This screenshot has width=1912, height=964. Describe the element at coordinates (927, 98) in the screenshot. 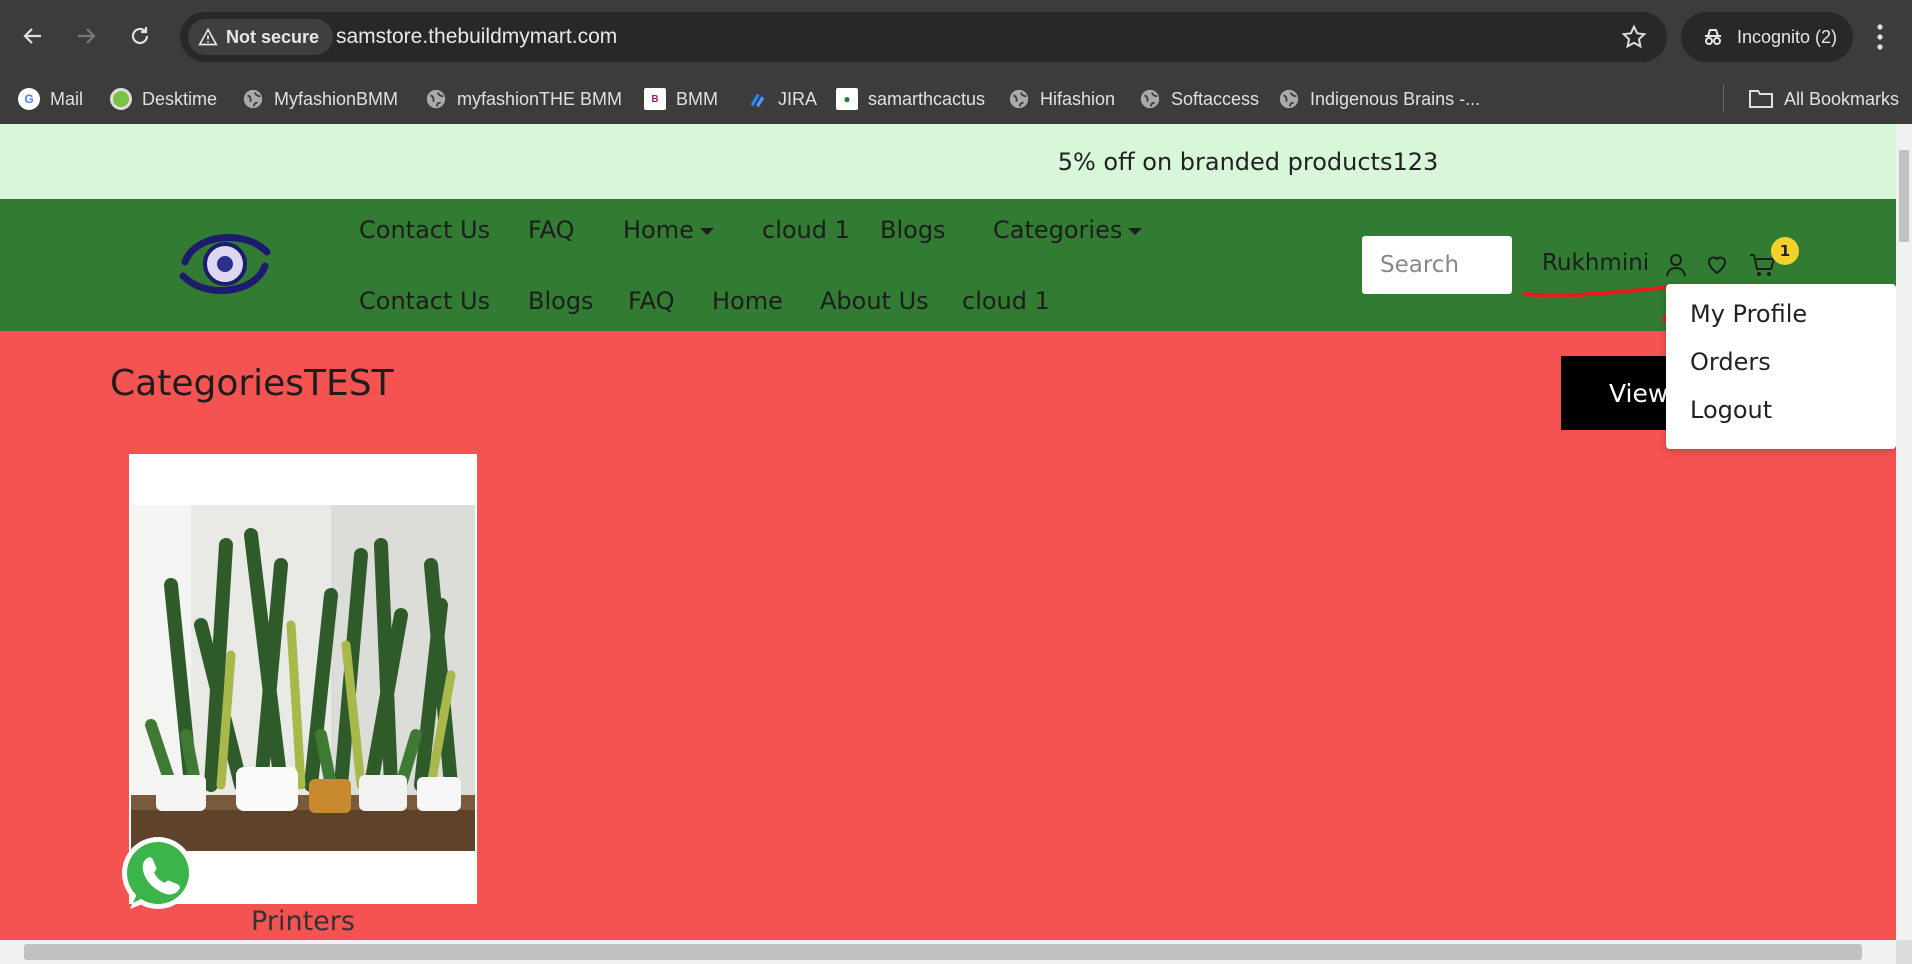

I see `bookmark-label: samarthcactus` at that location.